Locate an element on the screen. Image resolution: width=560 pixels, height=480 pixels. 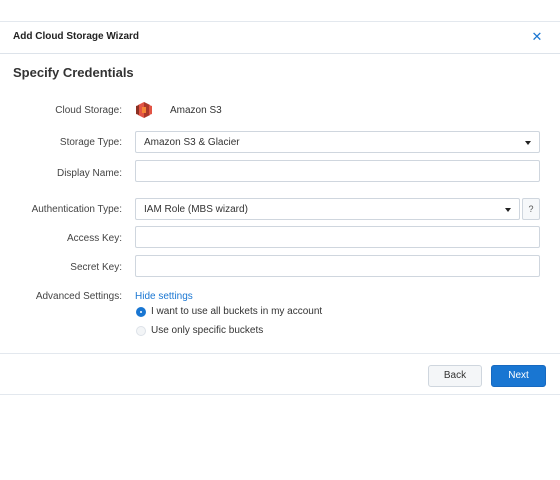
radio-all-buckets-label: I want to use all buckets in my account is located at coordinates (237, 311).